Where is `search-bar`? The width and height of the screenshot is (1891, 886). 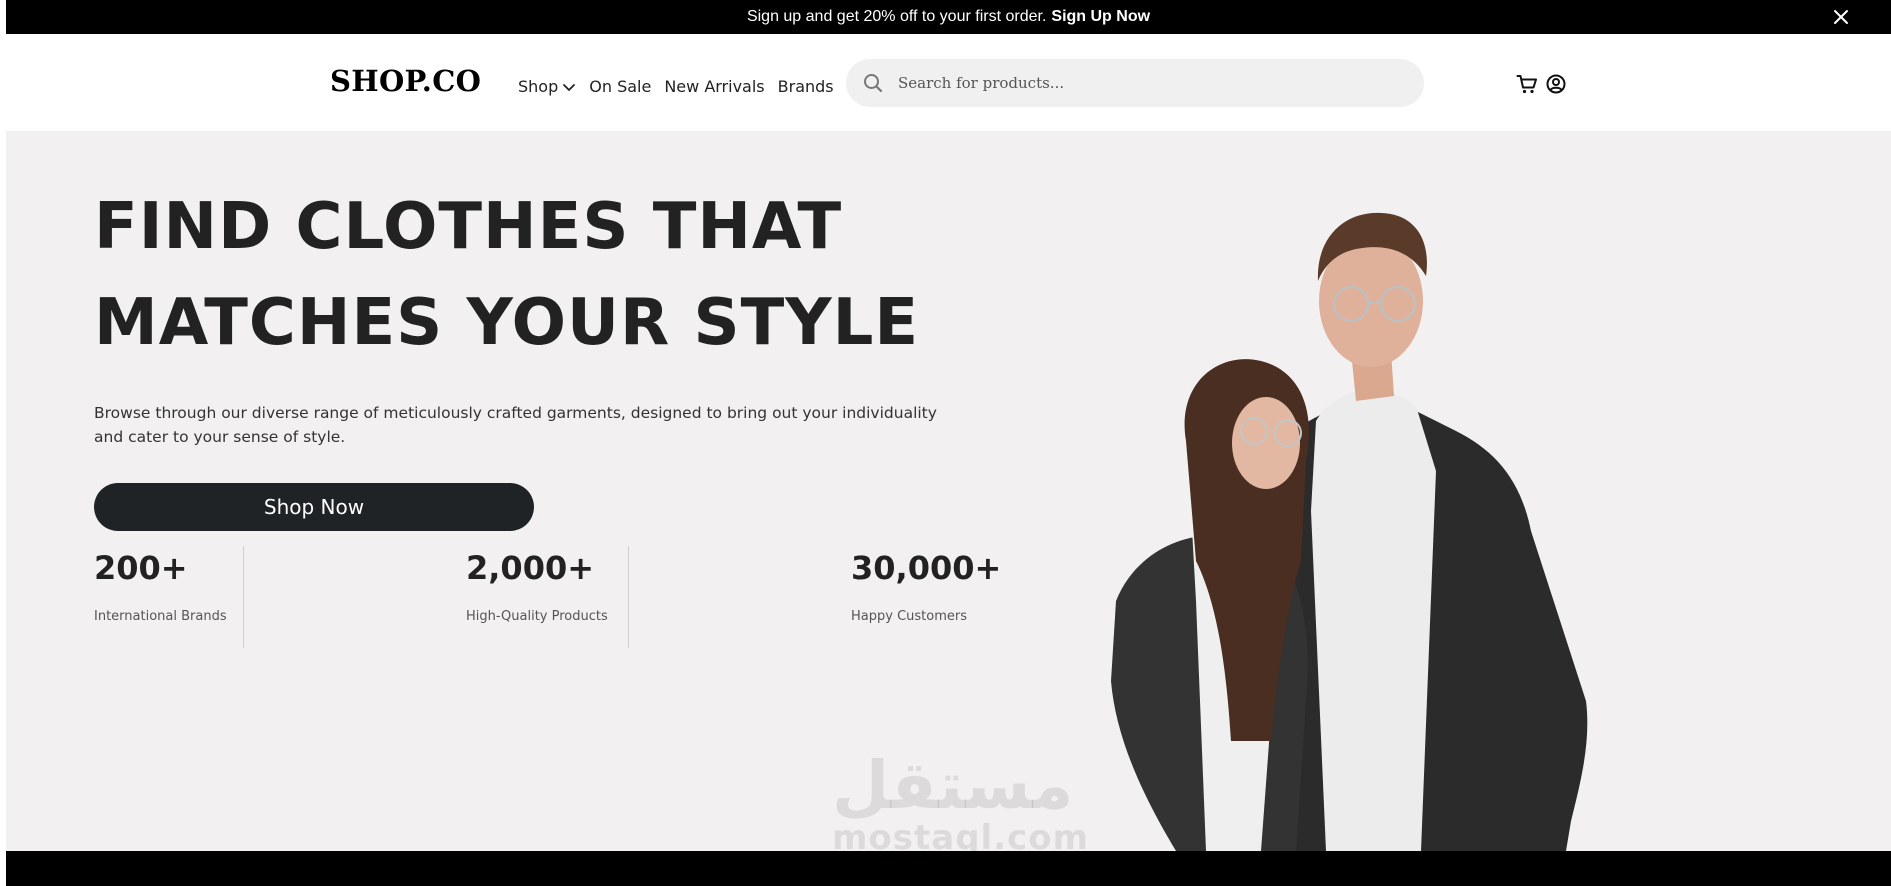
search-bar is located at coordinates (1135, 83).